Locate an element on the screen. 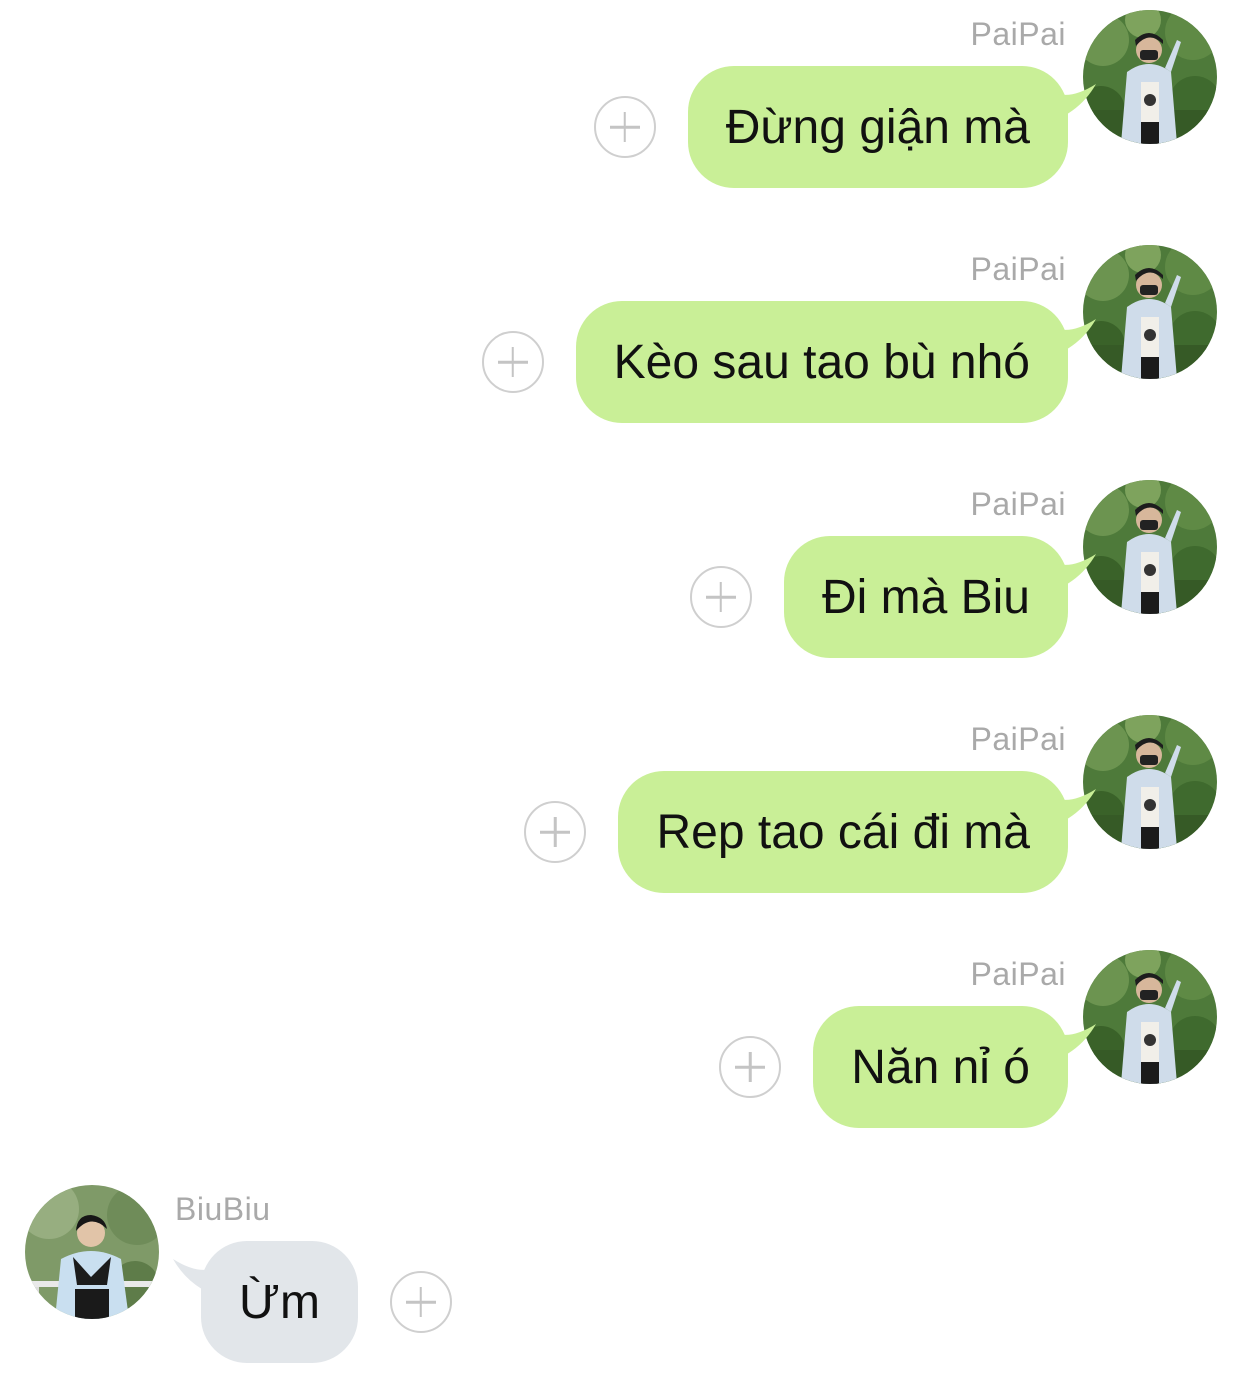 The height and width of the screenshot is (1392, 1242). message-bubble: Năn nỉ ó is located at coordinates (954, 1067).